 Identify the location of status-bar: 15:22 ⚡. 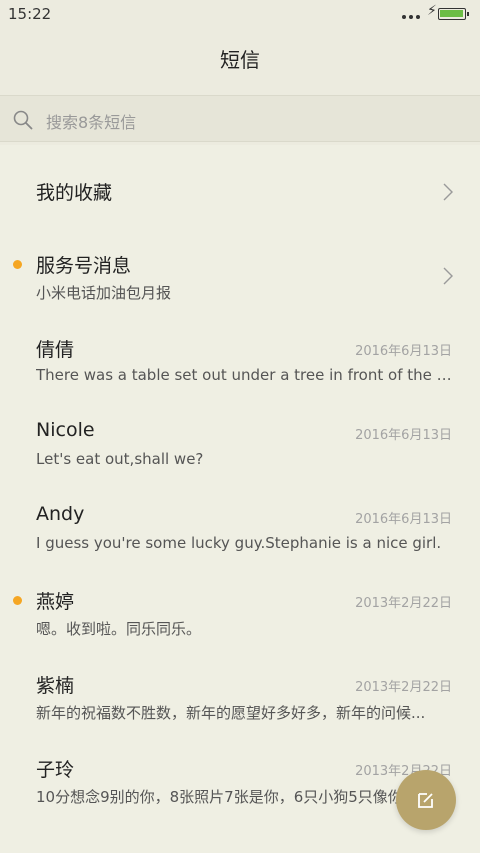
(240, 14).